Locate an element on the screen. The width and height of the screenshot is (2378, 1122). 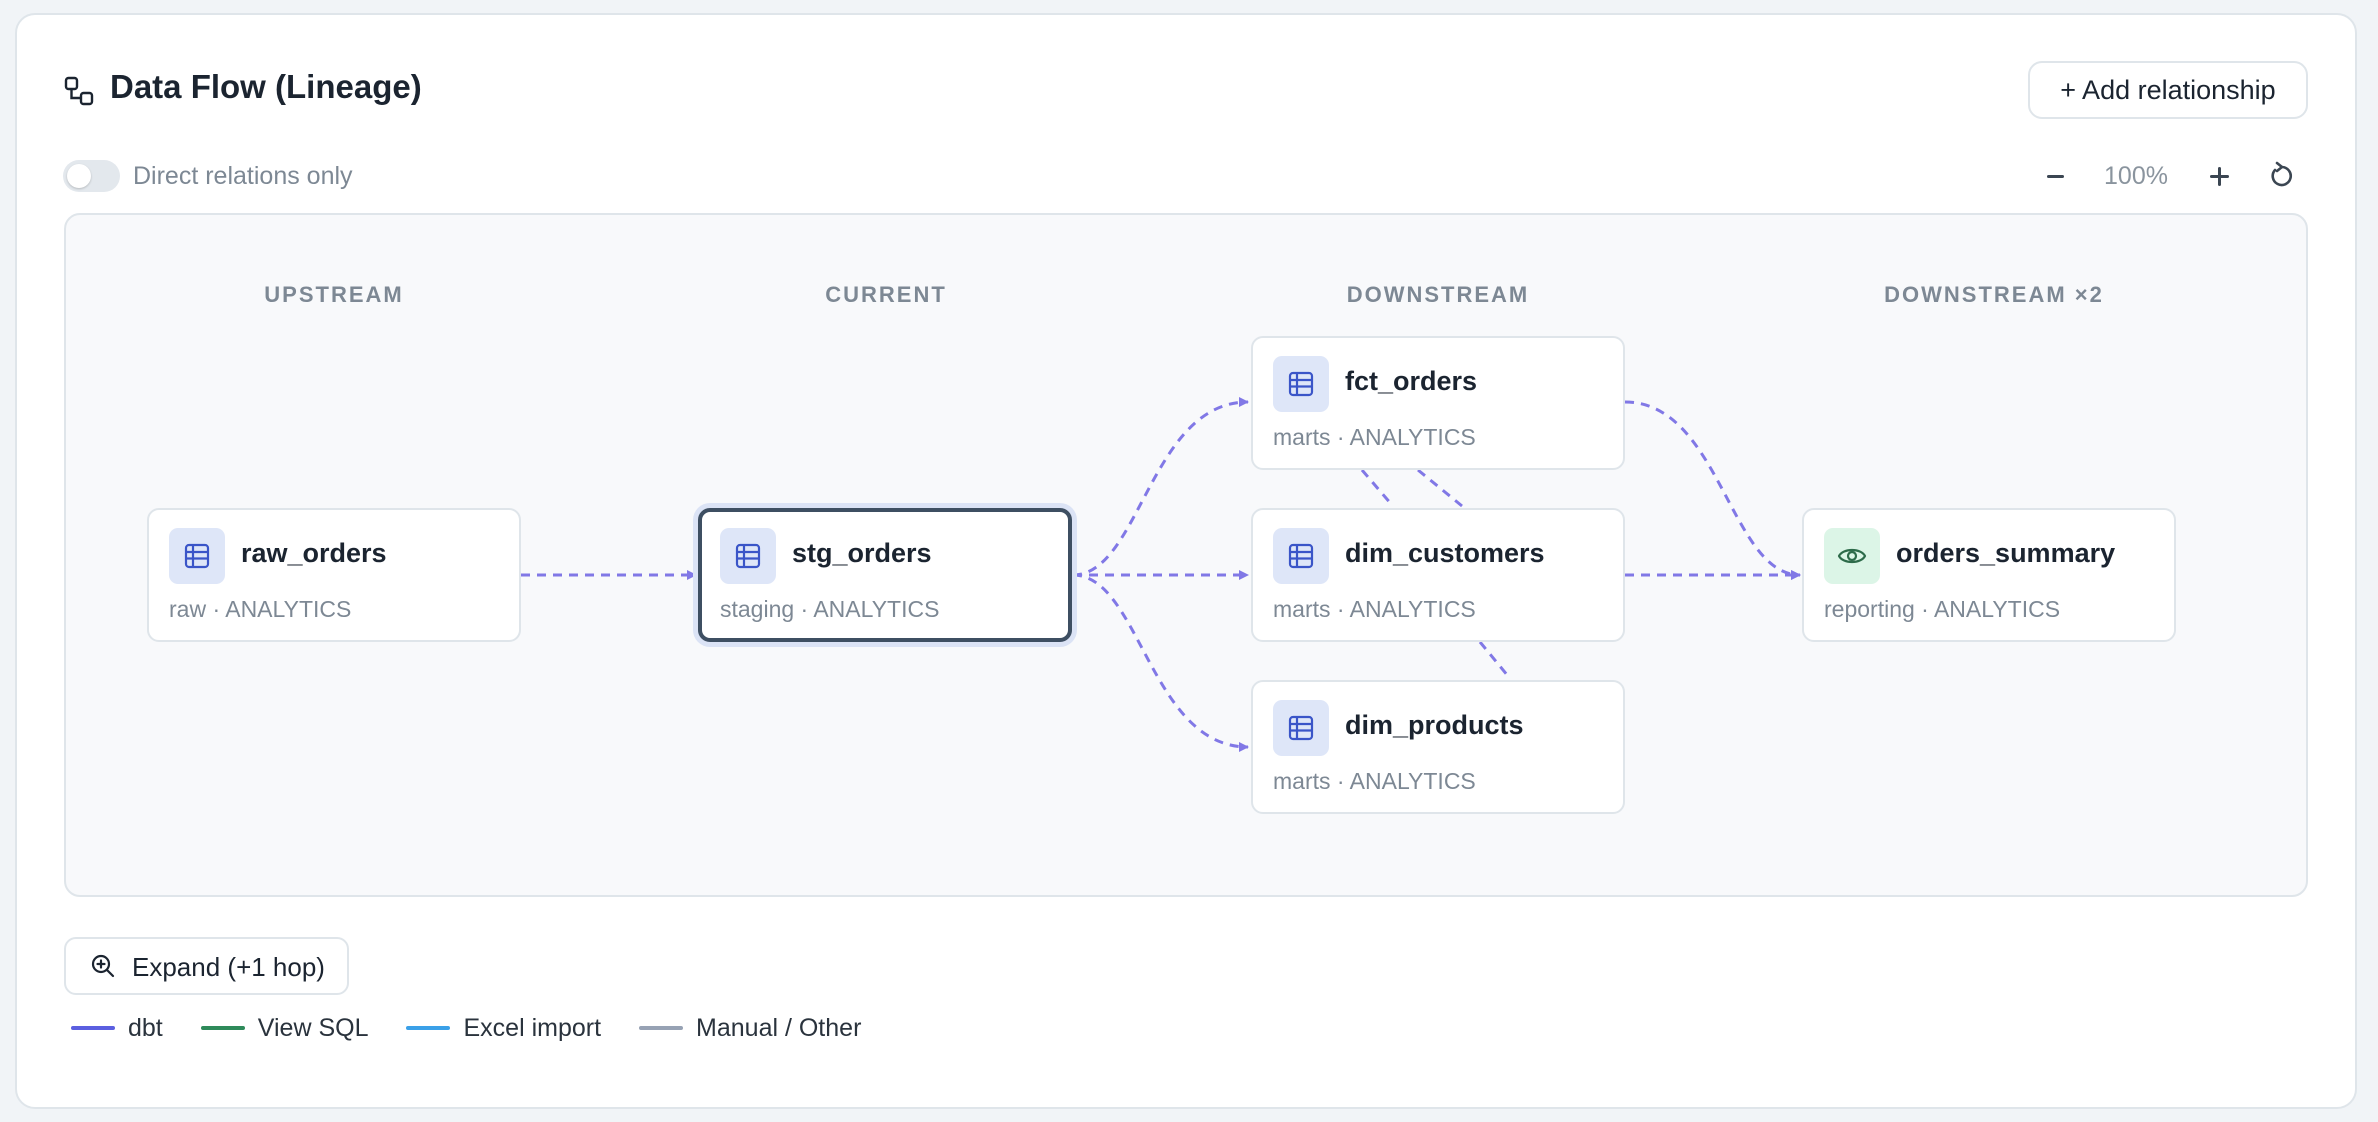
legend-label: Manual / Other is located at coordinates (779, 1027).